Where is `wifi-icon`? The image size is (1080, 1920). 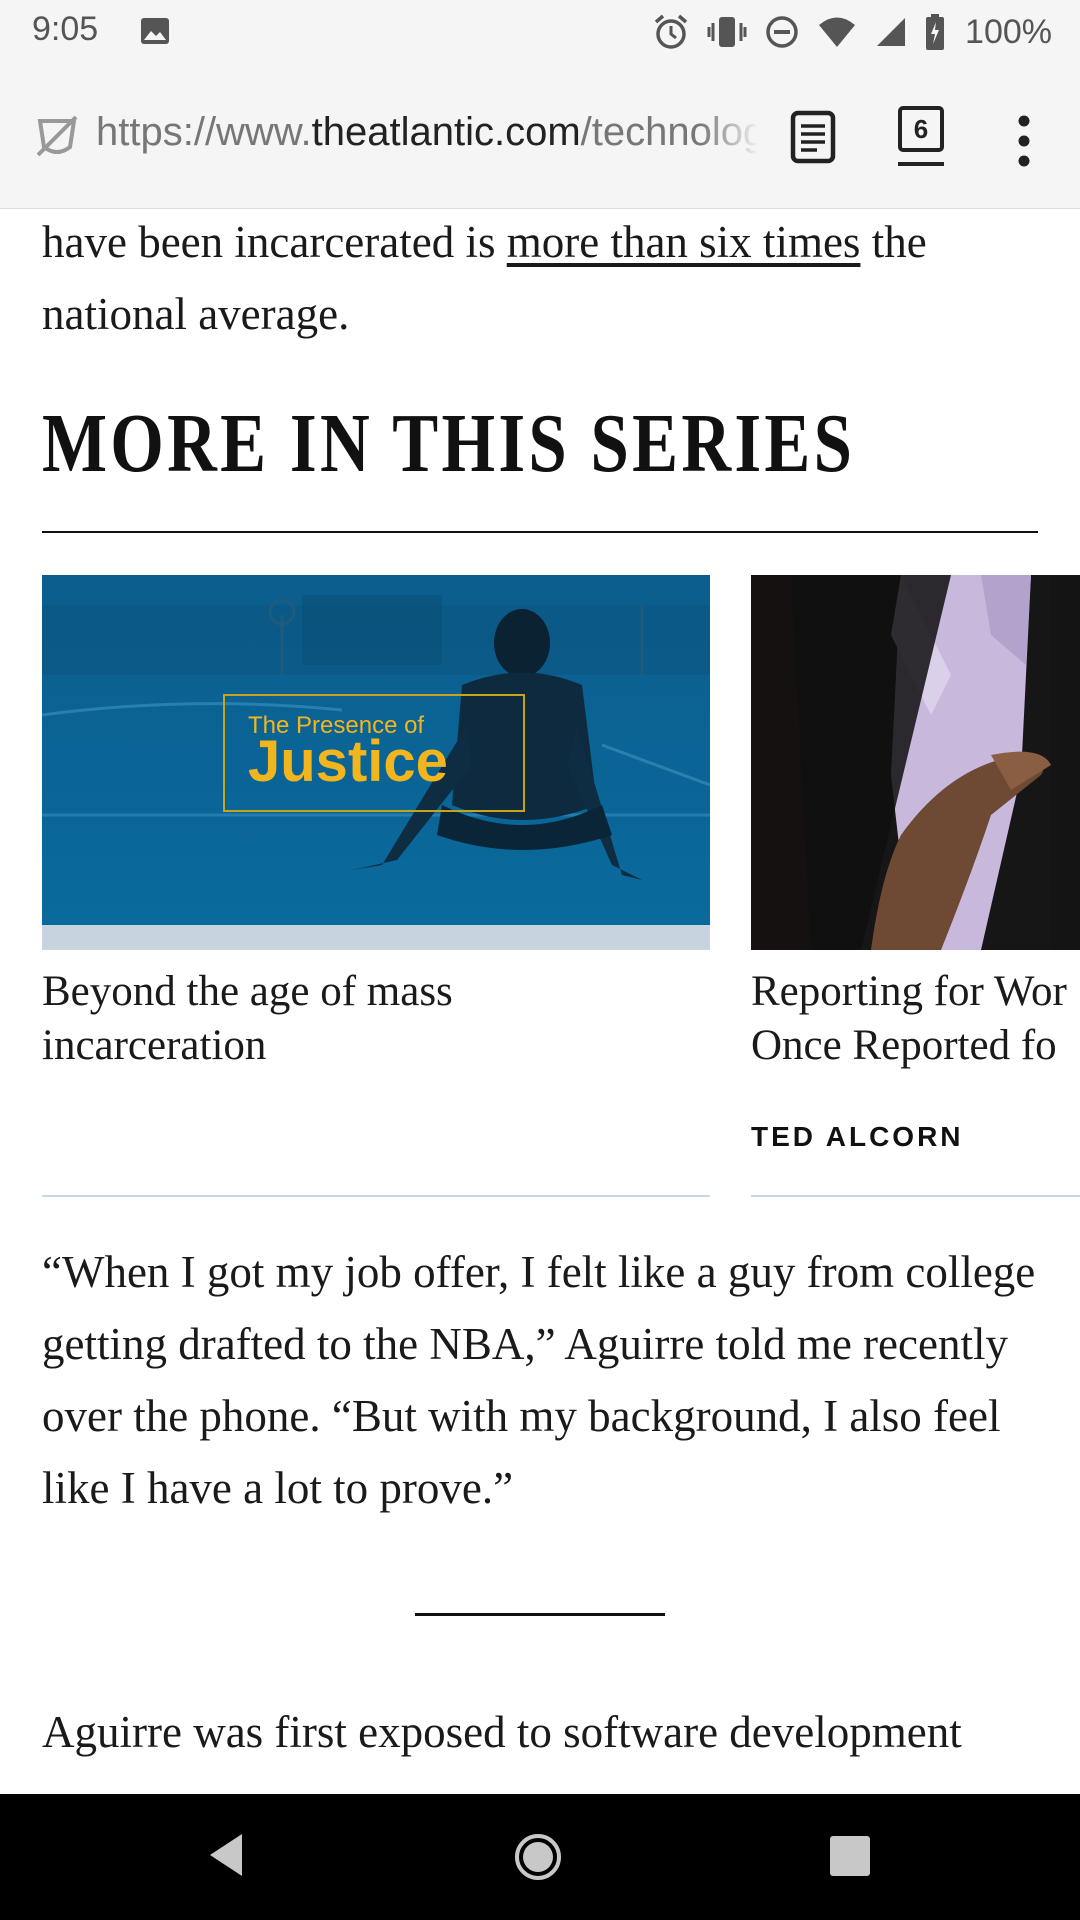
wifi-icon is located at coordinates (837, 32).